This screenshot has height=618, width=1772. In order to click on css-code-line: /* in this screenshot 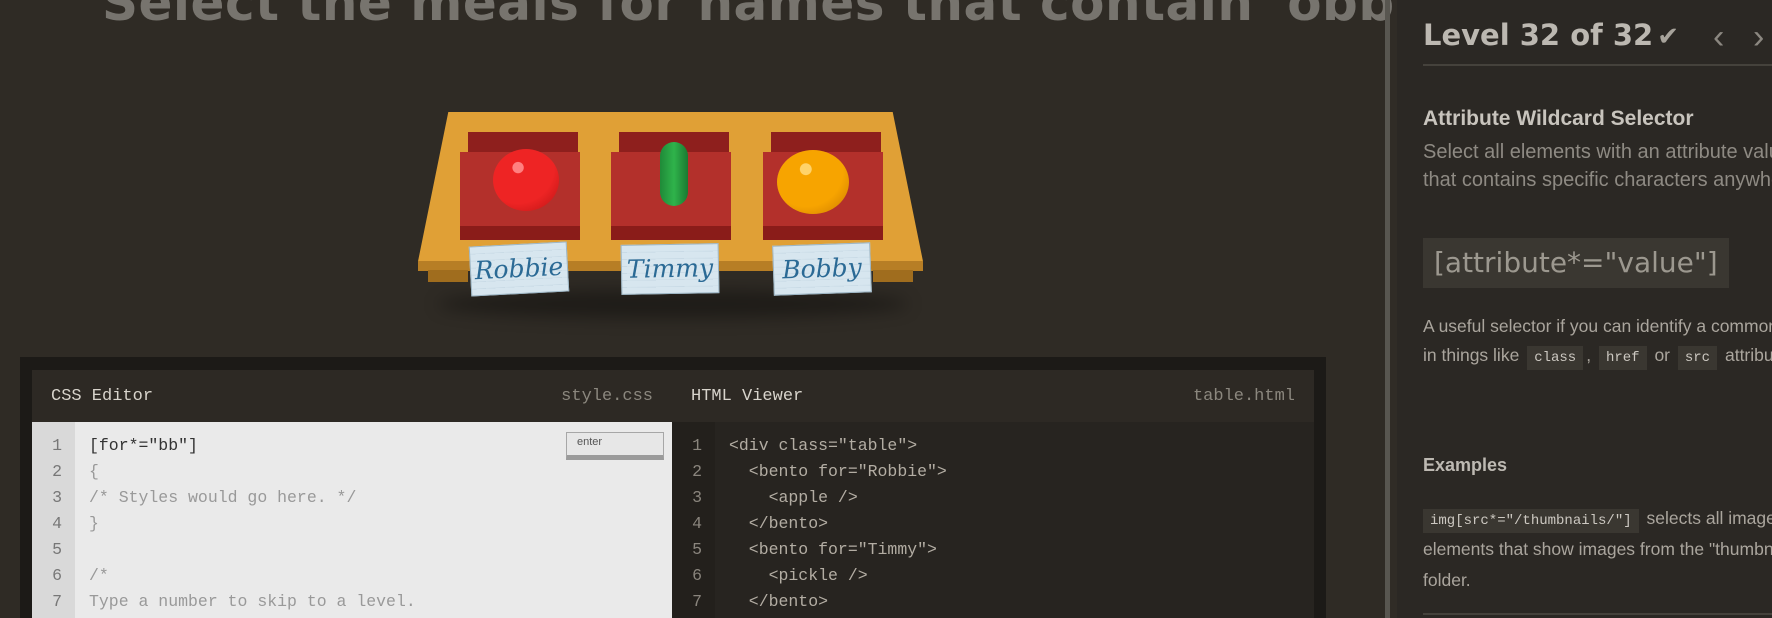, I will do `click(99, 575)`.